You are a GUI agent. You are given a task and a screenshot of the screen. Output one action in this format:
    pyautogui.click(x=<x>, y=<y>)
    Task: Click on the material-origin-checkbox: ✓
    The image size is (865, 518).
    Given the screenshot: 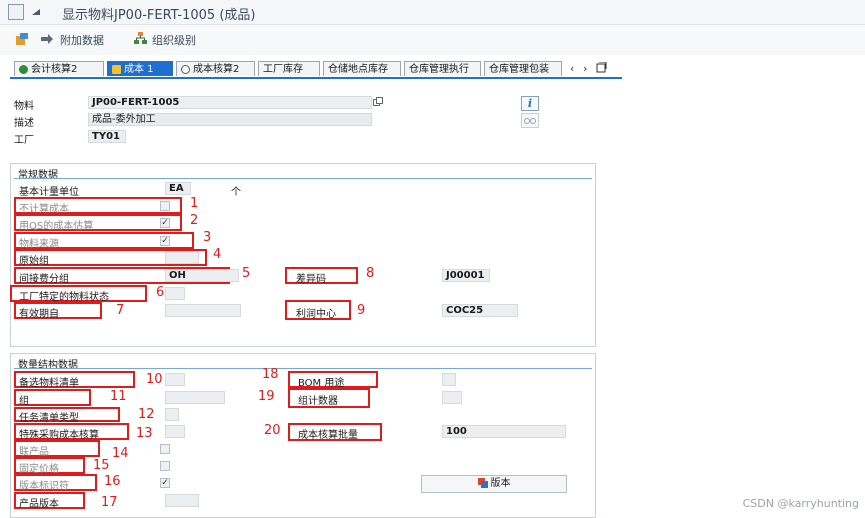 What is the action you would take?
    pyautogui.click(x=165, y=241)
    